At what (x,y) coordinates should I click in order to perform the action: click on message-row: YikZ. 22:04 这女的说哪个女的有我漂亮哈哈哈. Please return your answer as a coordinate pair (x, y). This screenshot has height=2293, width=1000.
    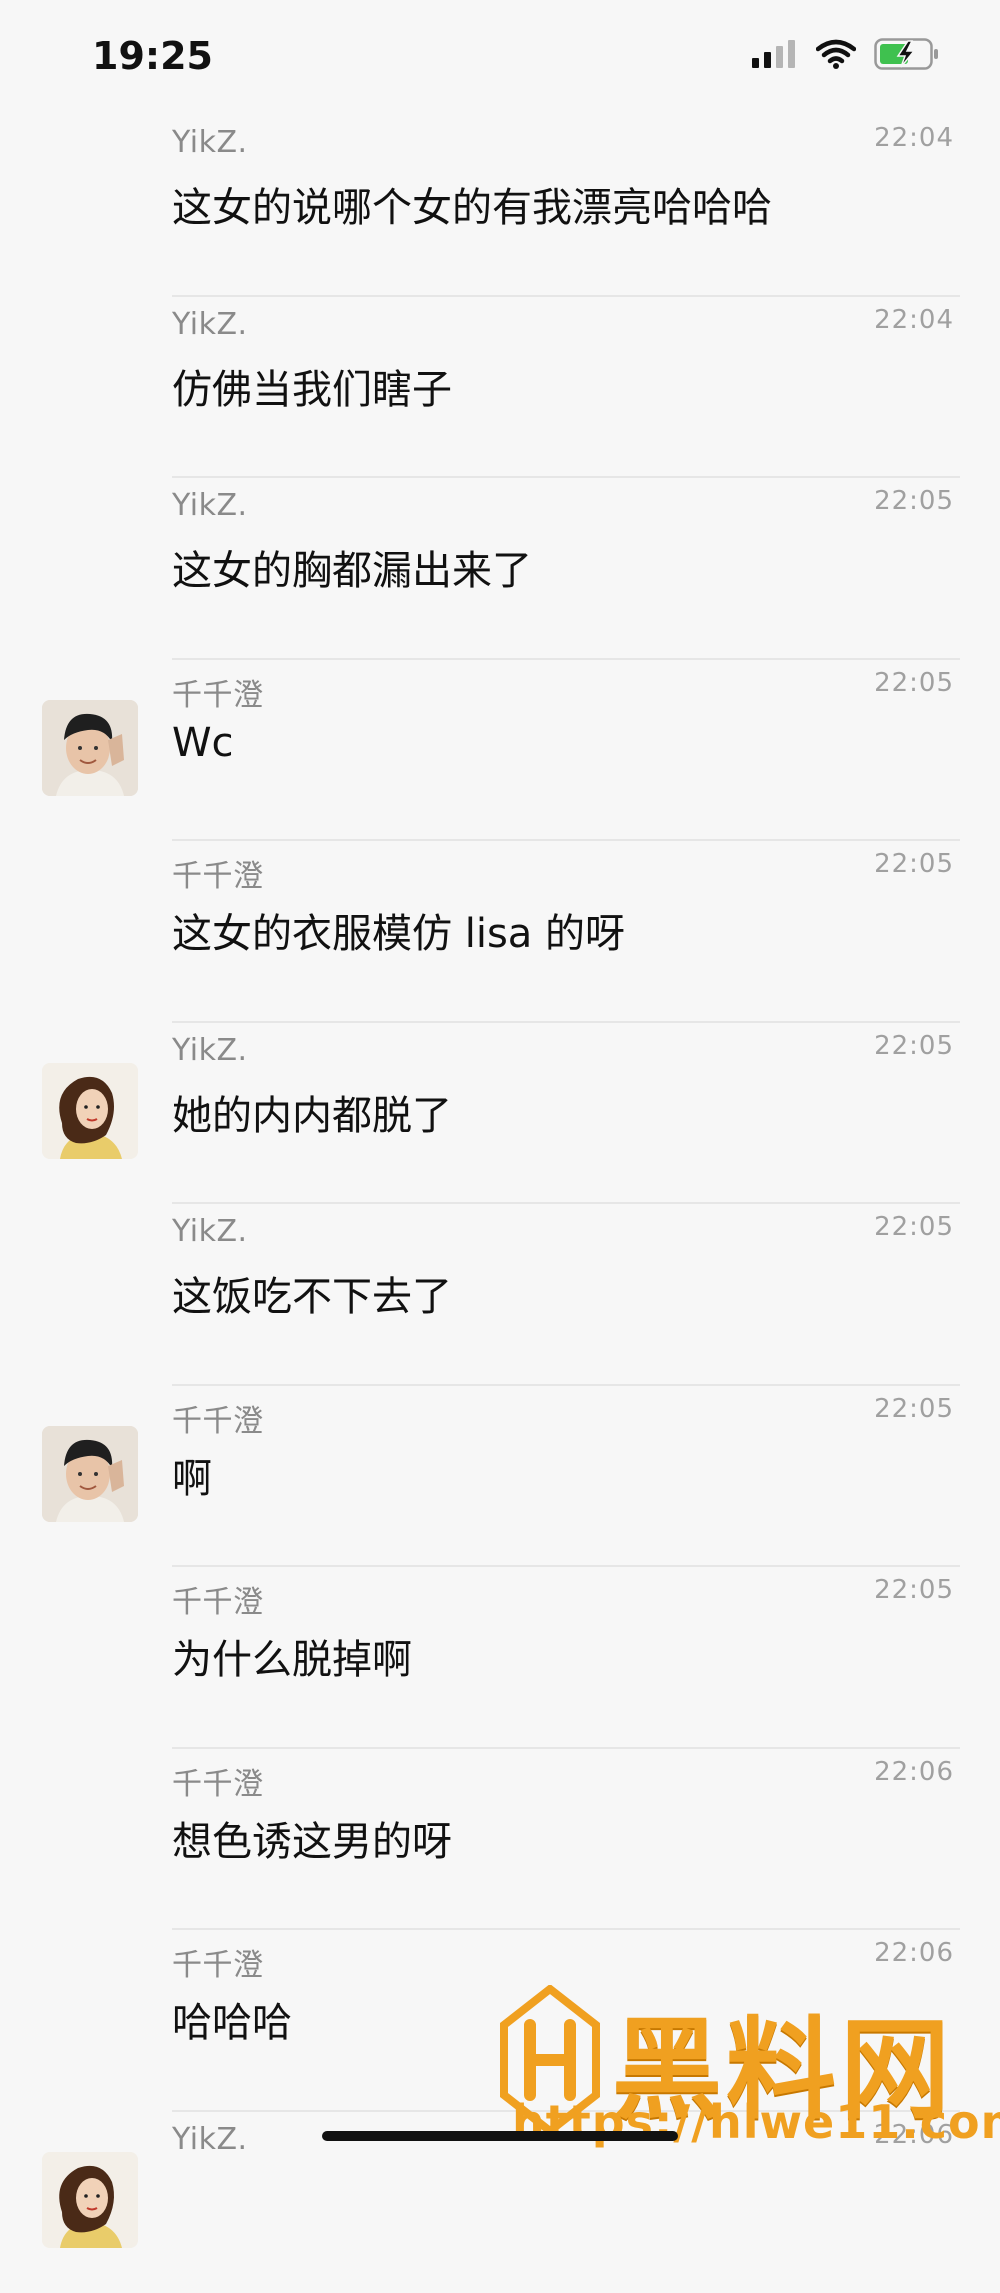
    Looking at the image, I should click on (500, 206).